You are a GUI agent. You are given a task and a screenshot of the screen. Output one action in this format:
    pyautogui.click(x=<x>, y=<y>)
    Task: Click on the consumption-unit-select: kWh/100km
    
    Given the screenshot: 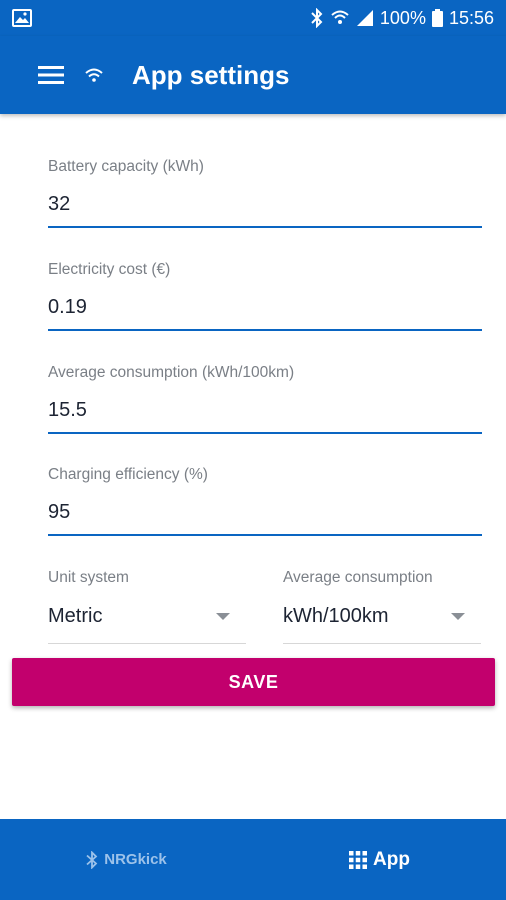 What is the action you would take?
    pyautogui.click(x=382, y=616)
    